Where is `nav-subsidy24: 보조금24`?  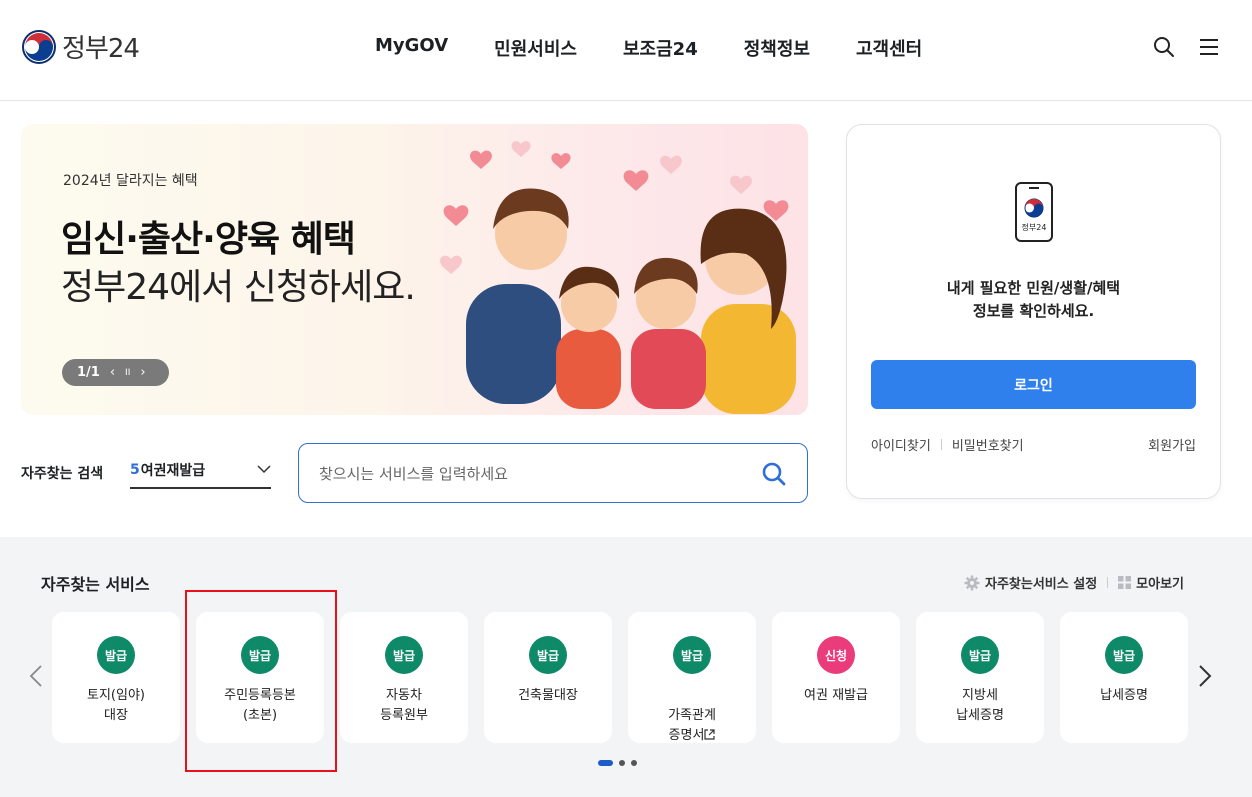 nav-subsidy24: 보조금24 is located at coordinates (660, 48).